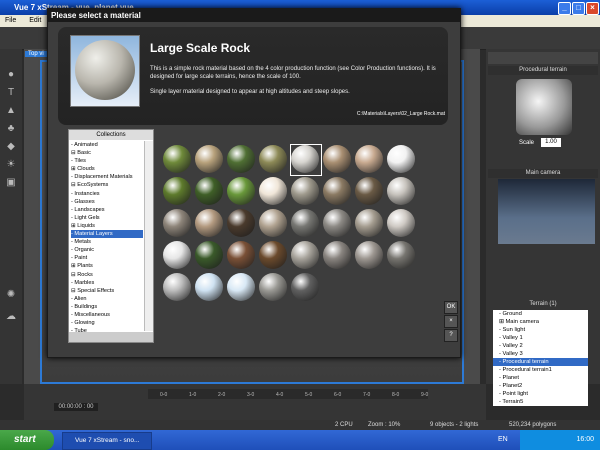 This screenshot has width=600, height=450. Describe the element at coordinates (540, 386) in the screenshot. I see `object-list-item: - Planet2` at that location.